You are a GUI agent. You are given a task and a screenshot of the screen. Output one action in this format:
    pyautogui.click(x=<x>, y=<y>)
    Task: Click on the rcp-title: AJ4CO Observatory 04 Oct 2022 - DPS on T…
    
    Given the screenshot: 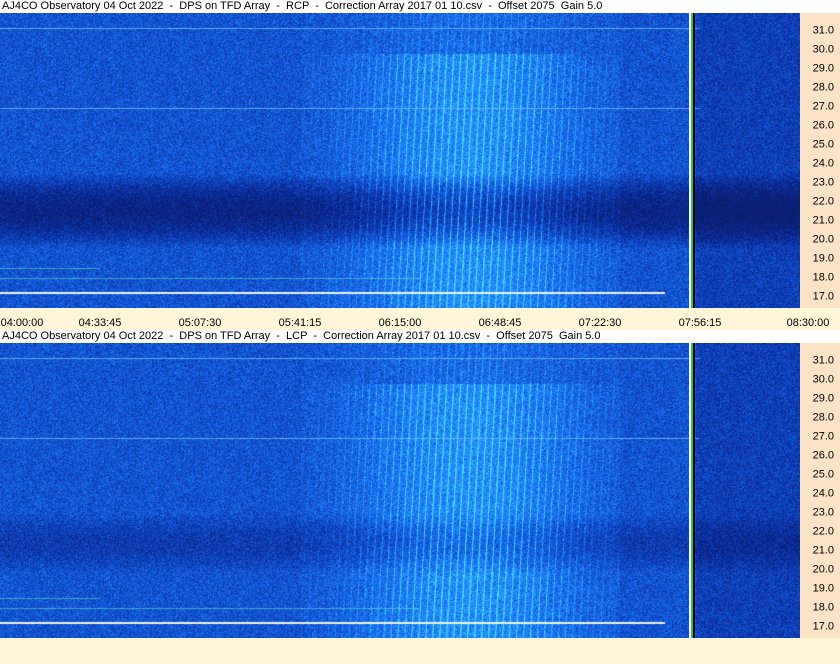 What is the action you would take?
    pyautogui.click(x=420, y=6)
    